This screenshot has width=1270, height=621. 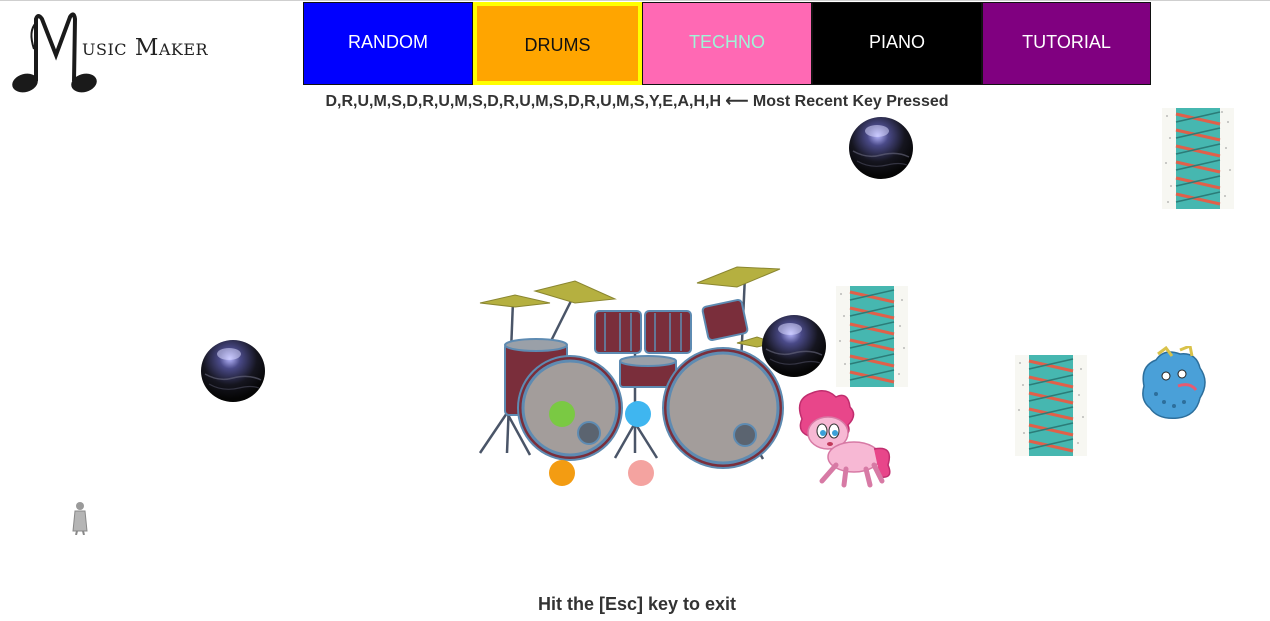 I want to click on techno-button: TECHNO, so click(x=727, y=43).